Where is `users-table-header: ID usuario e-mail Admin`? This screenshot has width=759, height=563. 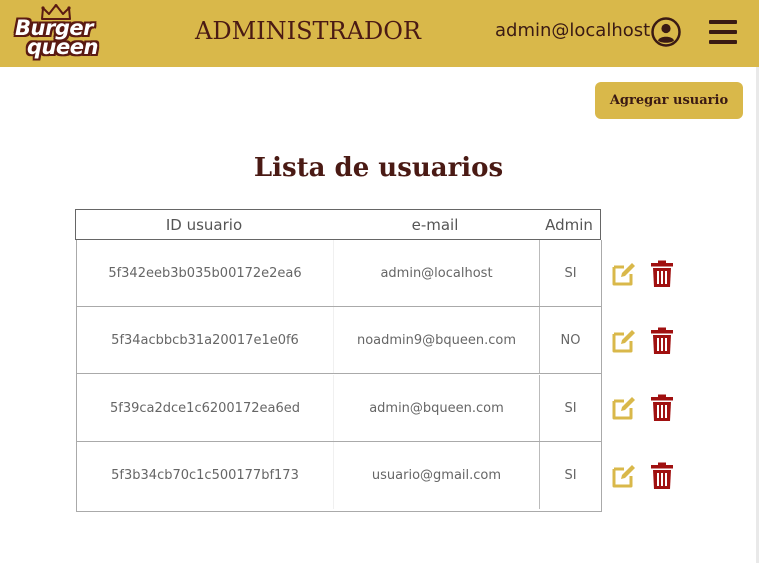
users-table-header: ID usuario e-mail Admin is located at coordinates (338, 224).